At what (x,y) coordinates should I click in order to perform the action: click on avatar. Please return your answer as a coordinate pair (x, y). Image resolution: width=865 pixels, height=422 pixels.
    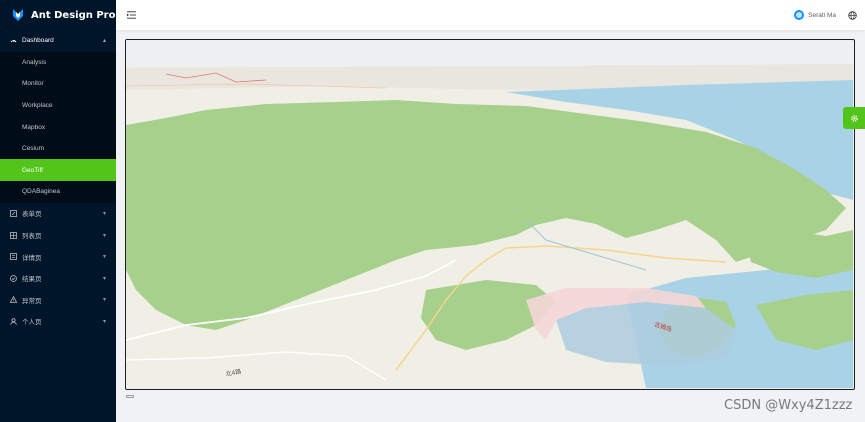
    Looking at the image, I should click on (799, 15).